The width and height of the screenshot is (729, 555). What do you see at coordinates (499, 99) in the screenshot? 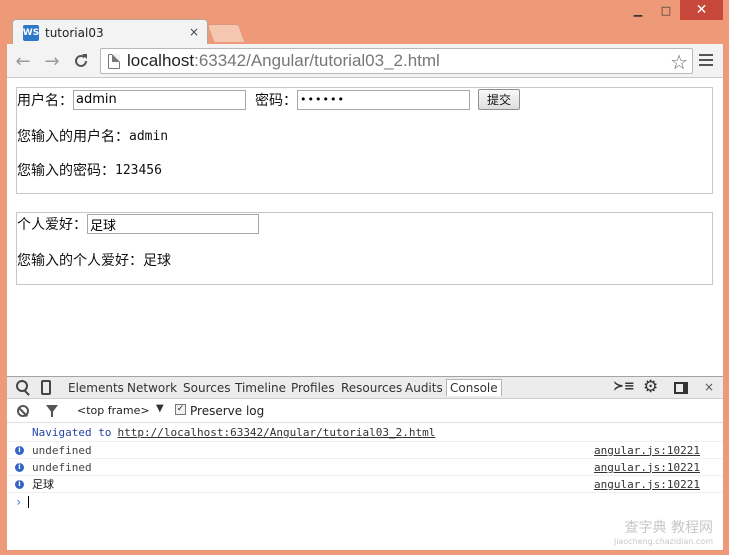
I see `submit-button: 提交` at bounding box center [499, 99].